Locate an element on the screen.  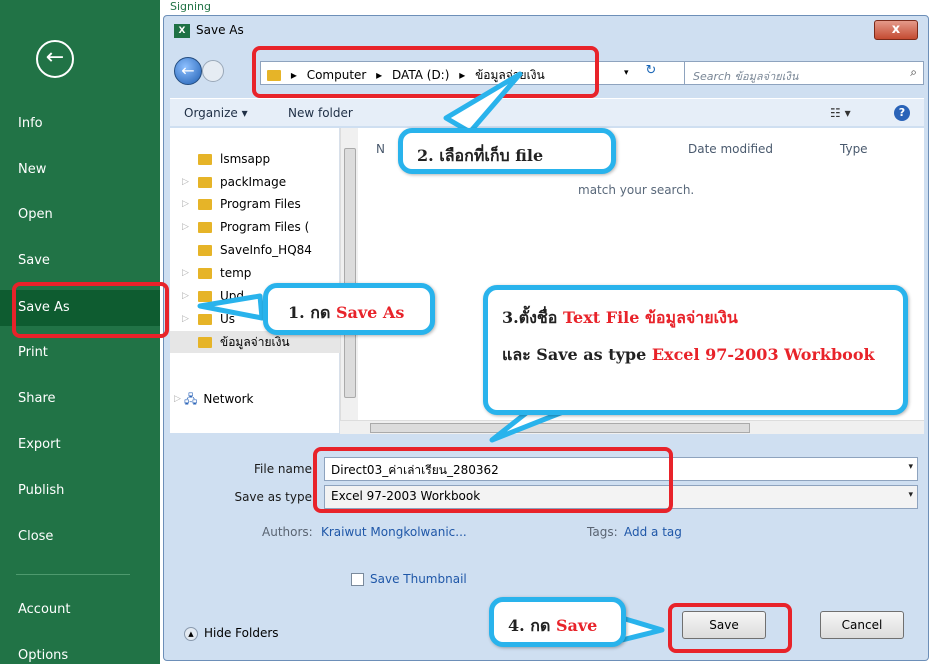
callout-step-3-red-1: Text File ข้อมูลจ่ายเงิน is located at coordinates (650, 317).